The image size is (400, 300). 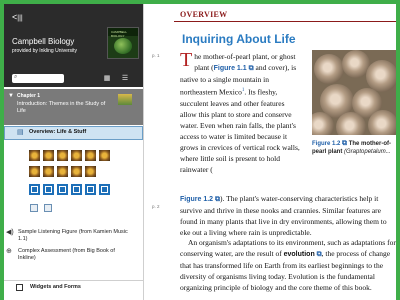 What do you see at coordinates (299, 254) in the screenshot?
I see `glossary-term: evolution` at bounding box center [299, 254].